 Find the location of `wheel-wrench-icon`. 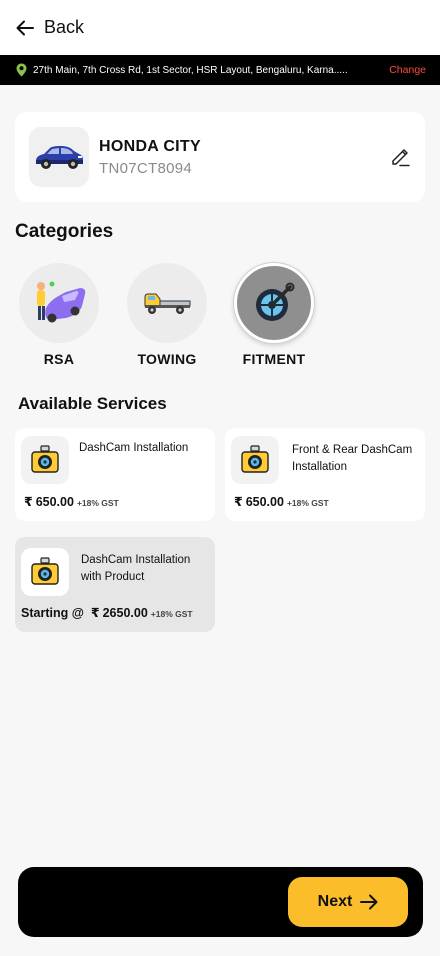

wheel-wrench-icon is located at coordinates (275, 301).